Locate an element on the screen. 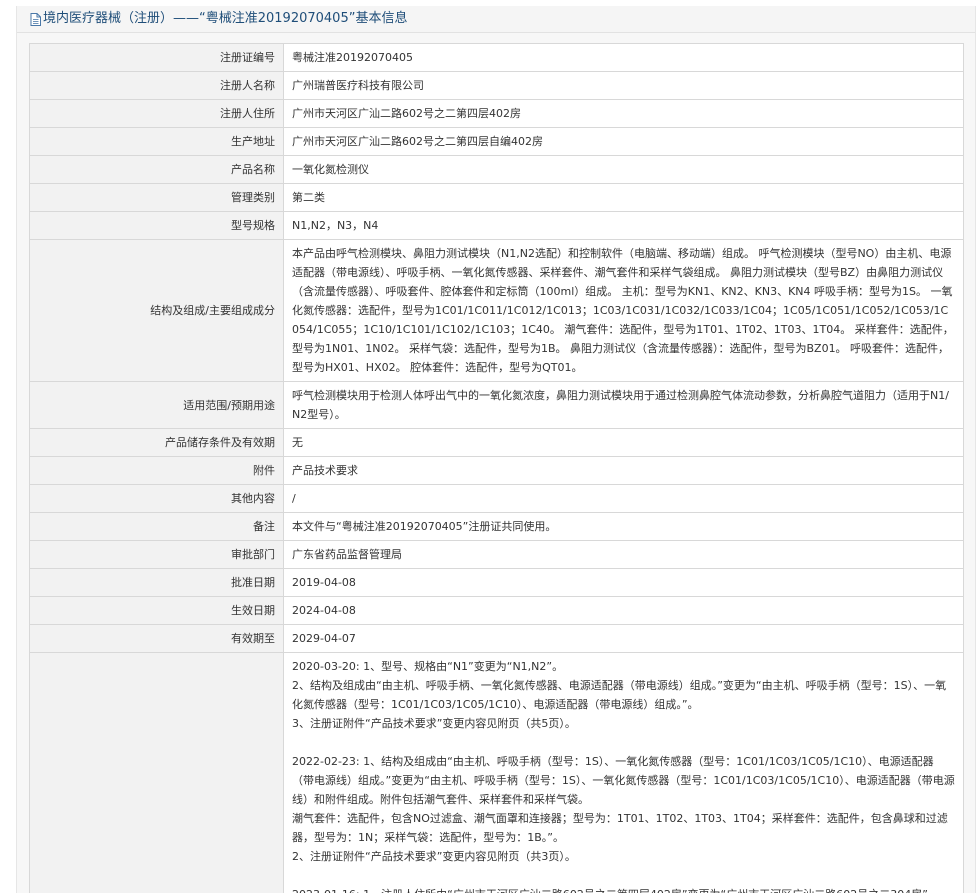 This screenshot has height=893, width=978. table-row: 注册证编号 粤械注准20192070405 is located at coordinates (496, 57).